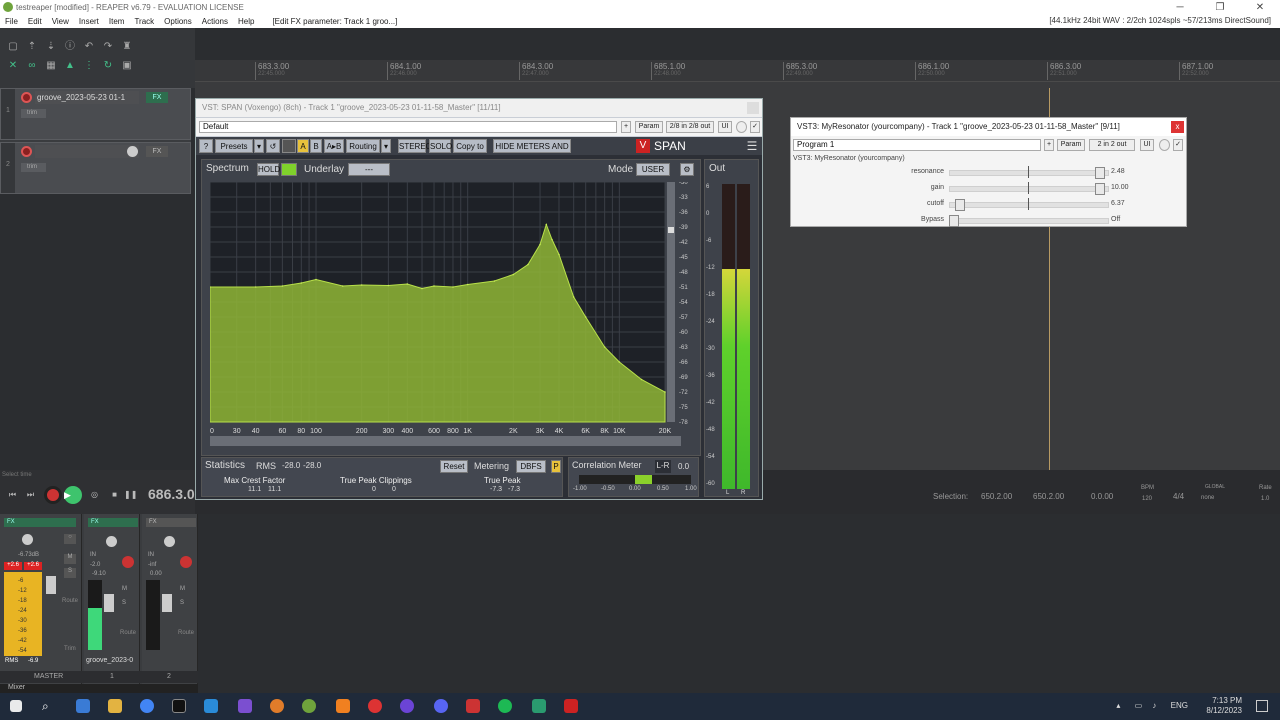 This screenshot has width=1280, height=720. I want to click on b-button: B, so click(316, 146).